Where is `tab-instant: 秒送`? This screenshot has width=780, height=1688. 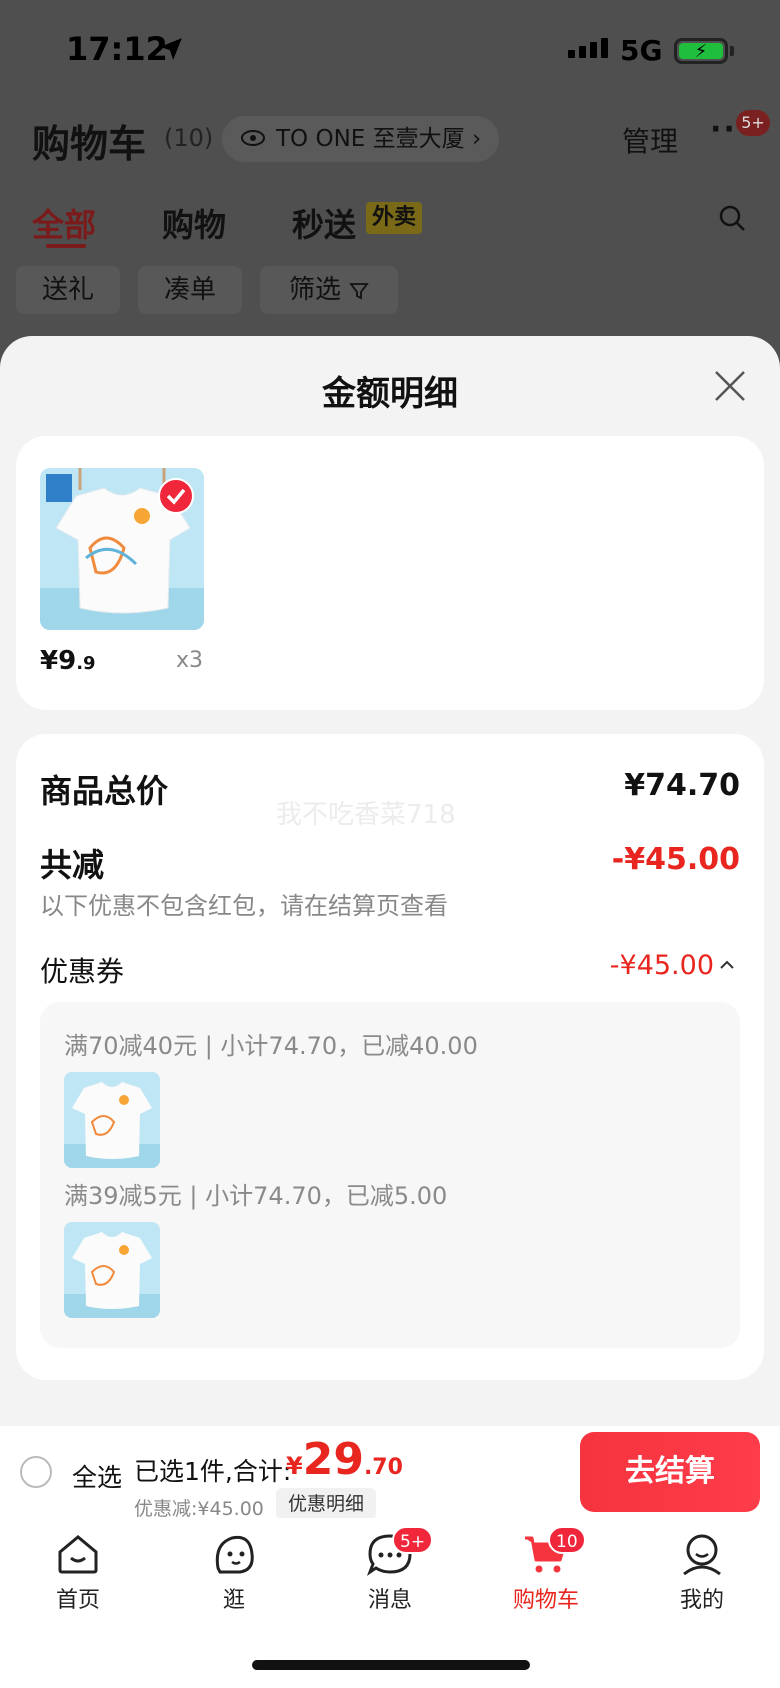
tab-instant: 秒送 is located at coordinates (324, 223).